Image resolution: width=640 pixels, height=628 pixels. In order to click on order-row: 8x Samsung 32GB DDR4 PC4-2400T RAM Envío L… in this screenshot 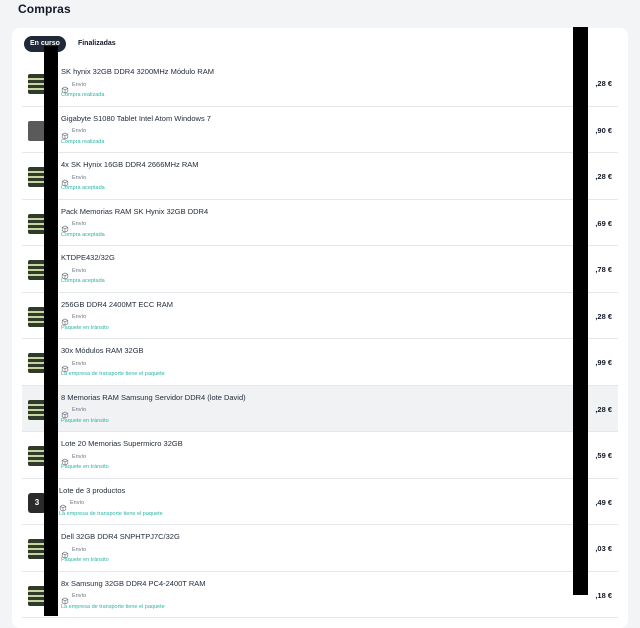, I will do `click(320, 595)`.